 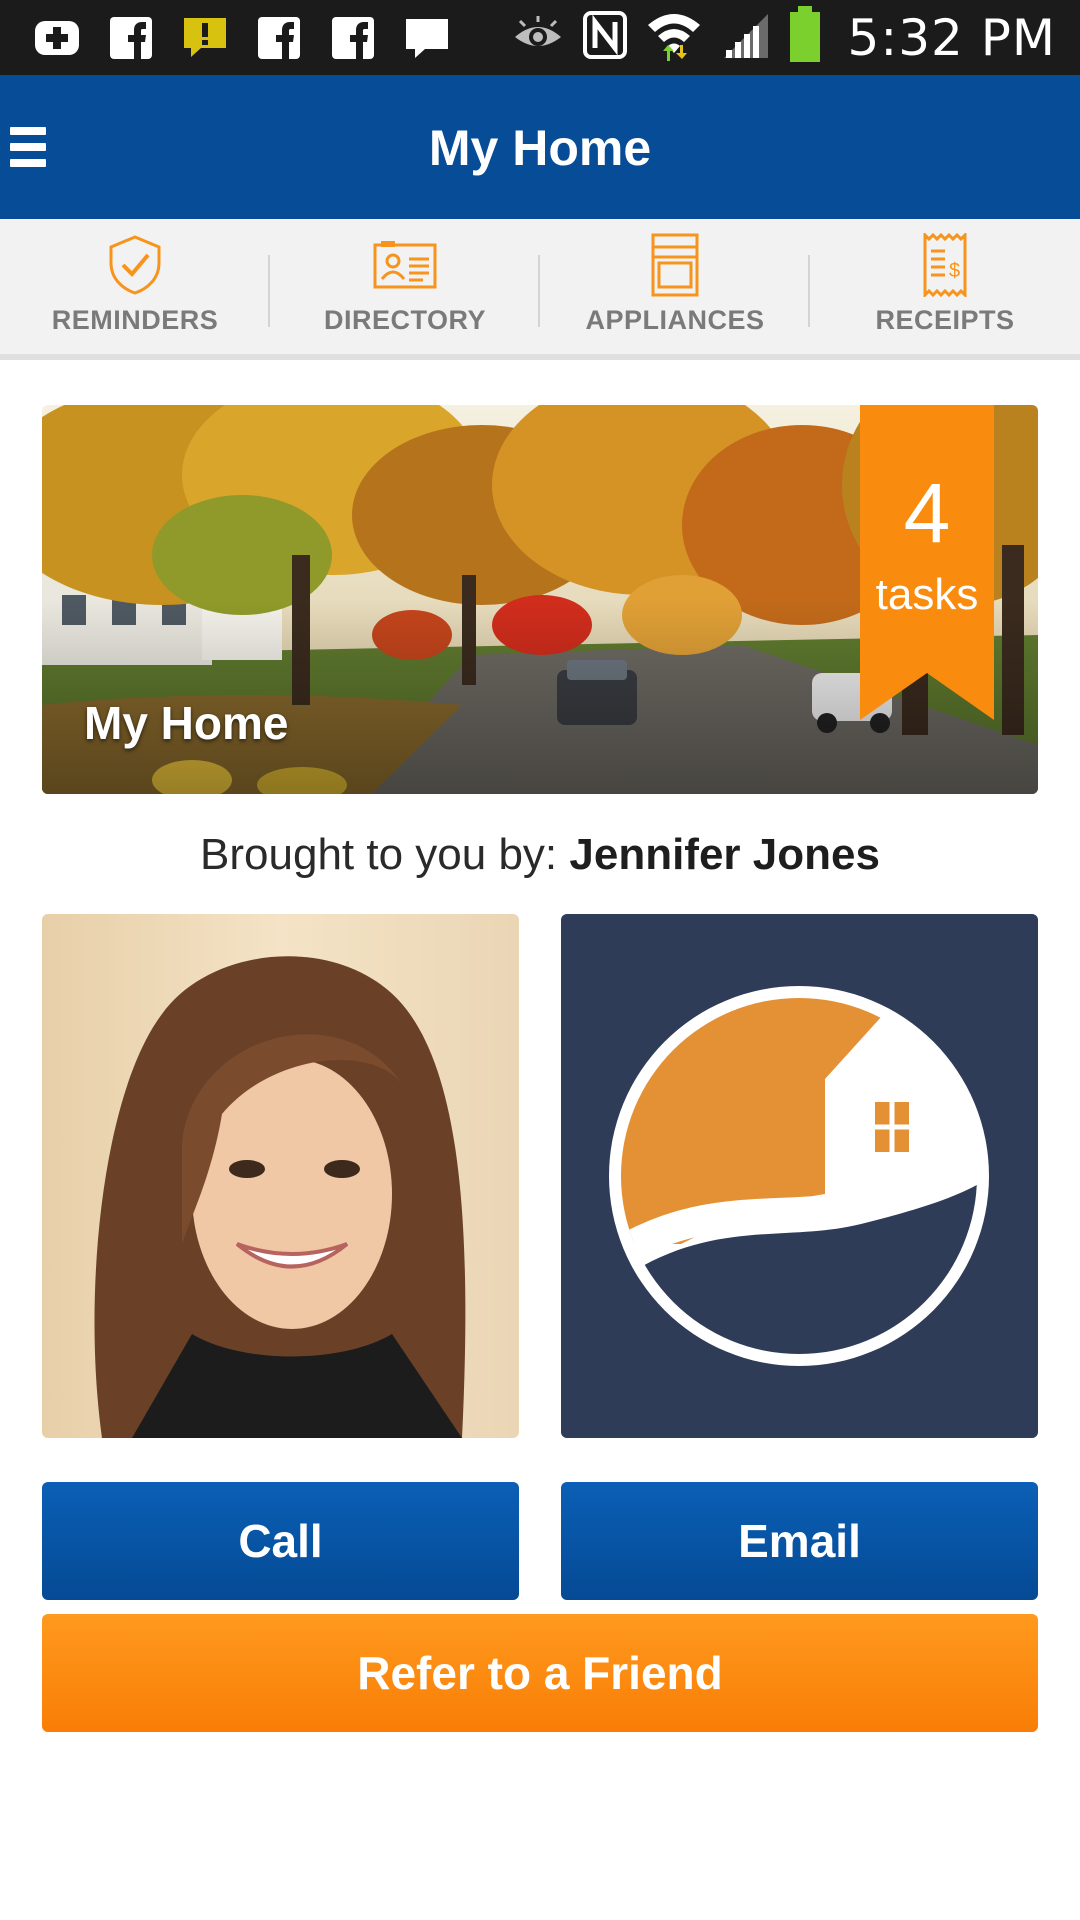 I want to click on tab-reminders: REMINDERS, so click(x=135, y=286).